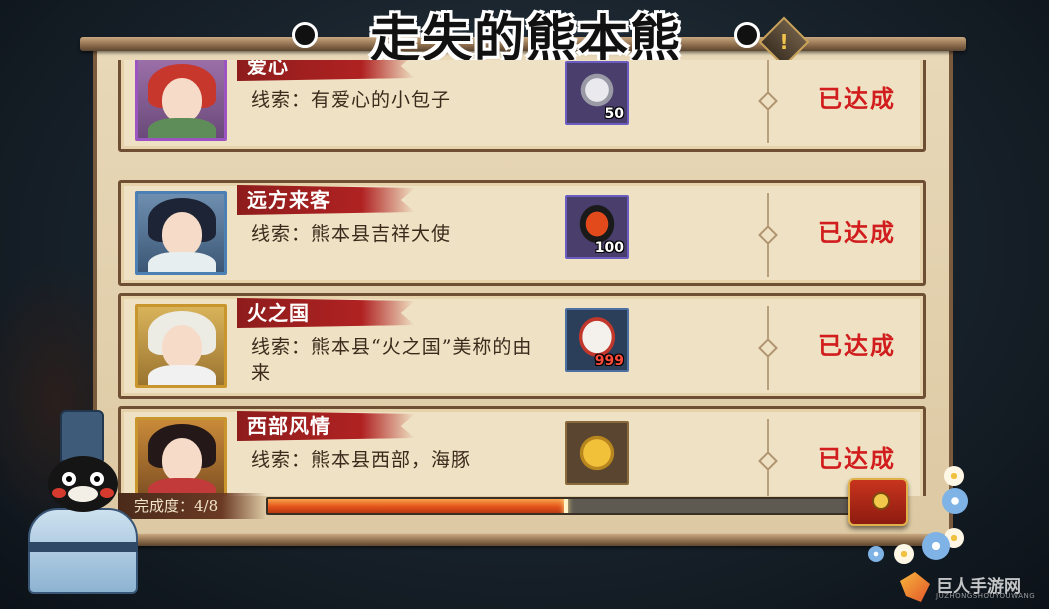  Describe the element at coordinates (597, 227) in the screenshot. I see `reward-item: 100` at that location.